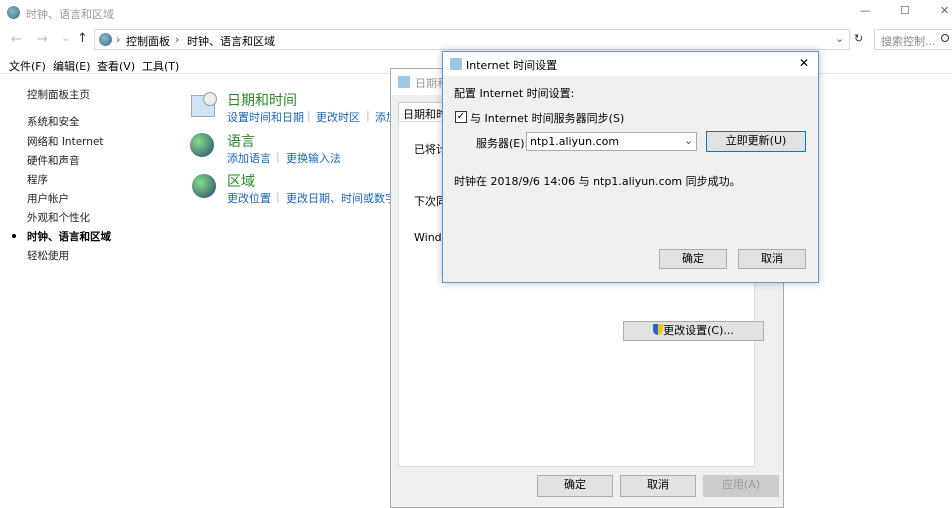 This screenshot has height=508, width=952. Describe the element at coordinates (472, 39) in the screenshot. I see `address-bar: › 控制面板 › 时钟、语言和区域 ⌄` at that location.